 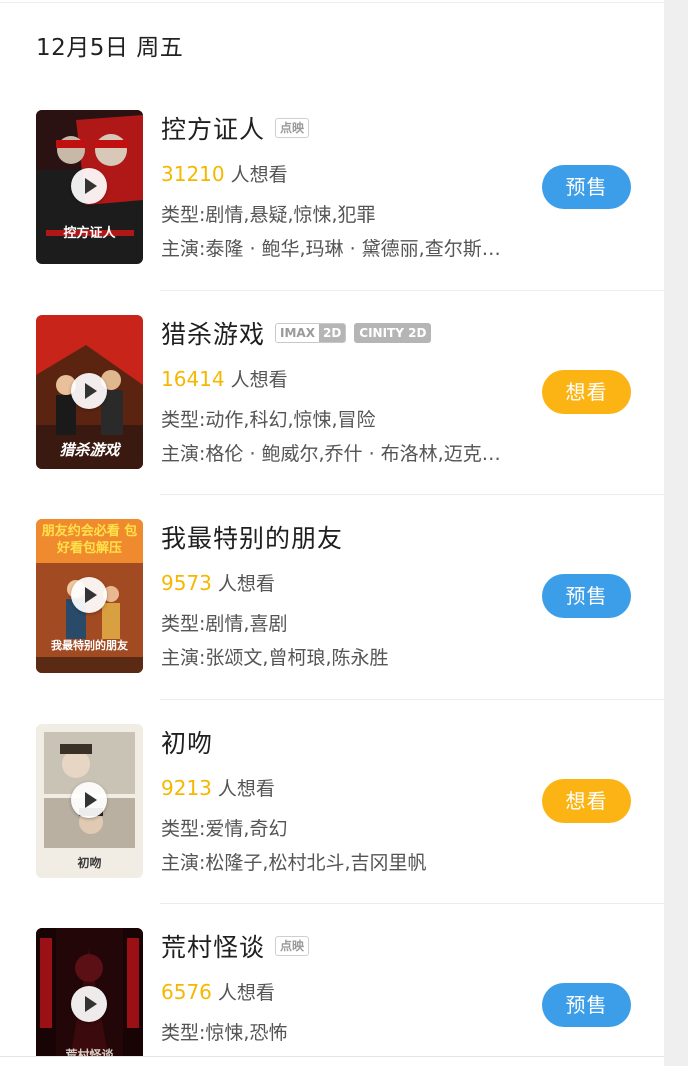 I want to click on want-count: 9213, so click(x=186, y=787).